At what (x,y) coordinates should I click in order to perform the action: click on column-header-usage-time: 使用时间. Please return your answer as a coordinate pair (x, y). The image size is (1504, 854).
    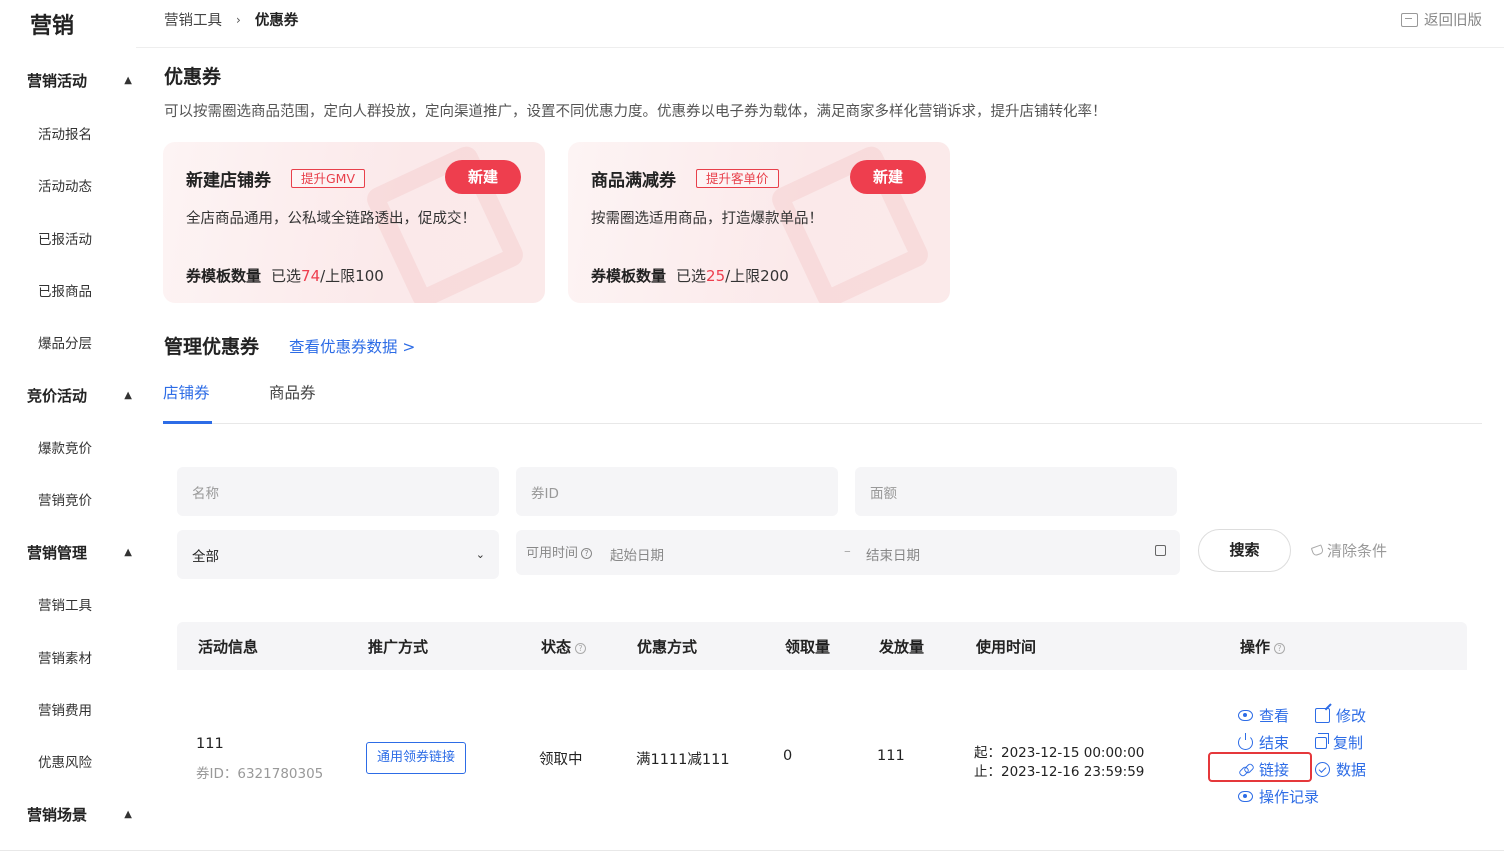
    Looking at the image, I should click on (1006, 647).